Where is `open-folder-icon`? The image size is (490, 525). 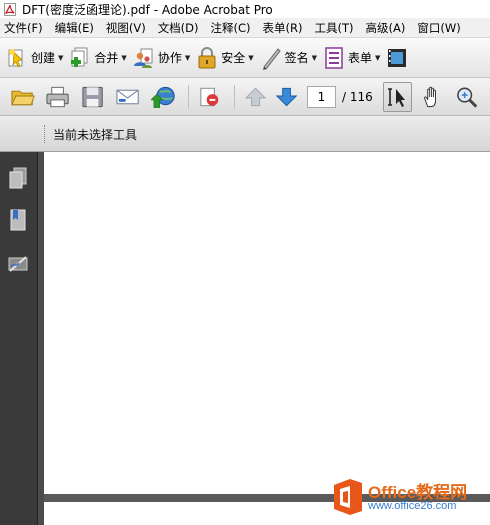
open-folder-icon is located at coordinates (22, 97).